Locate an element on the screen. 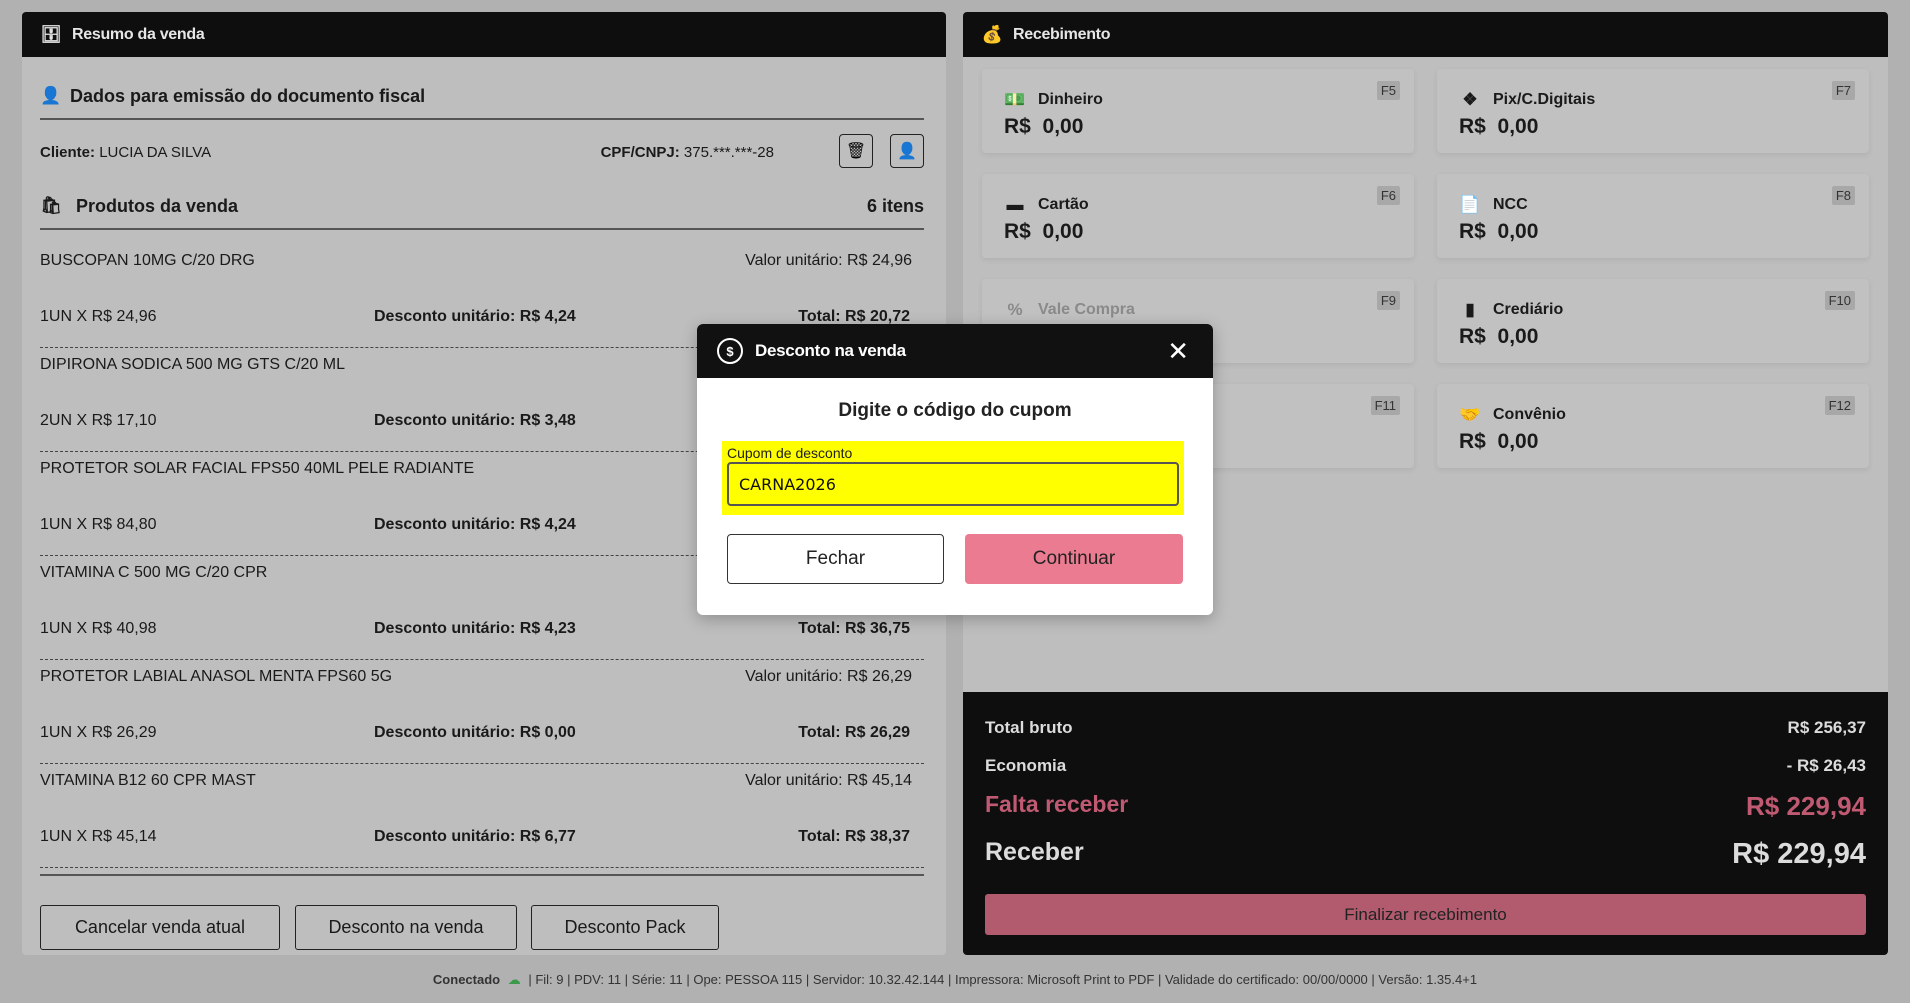  money-hand-icon: 💰 is located at coordinates (992, 34).